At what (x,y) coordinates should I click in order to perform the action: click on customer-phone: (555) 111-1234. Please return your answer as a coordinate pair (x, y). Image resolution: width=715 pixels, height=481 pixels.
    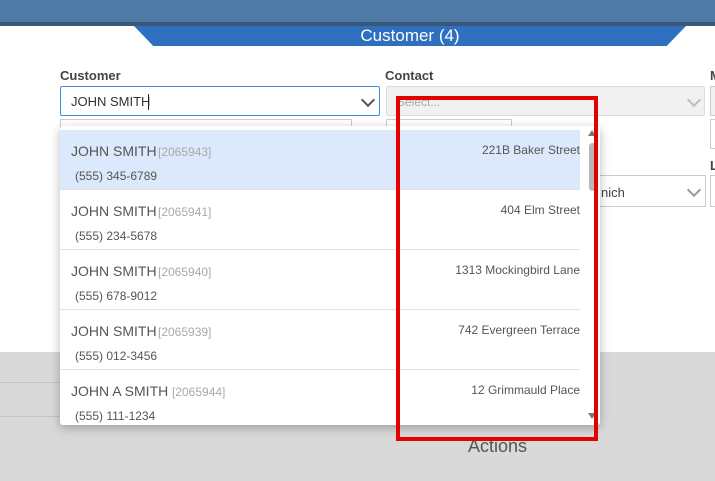
    Looking at the image, I should click on (115, 416).